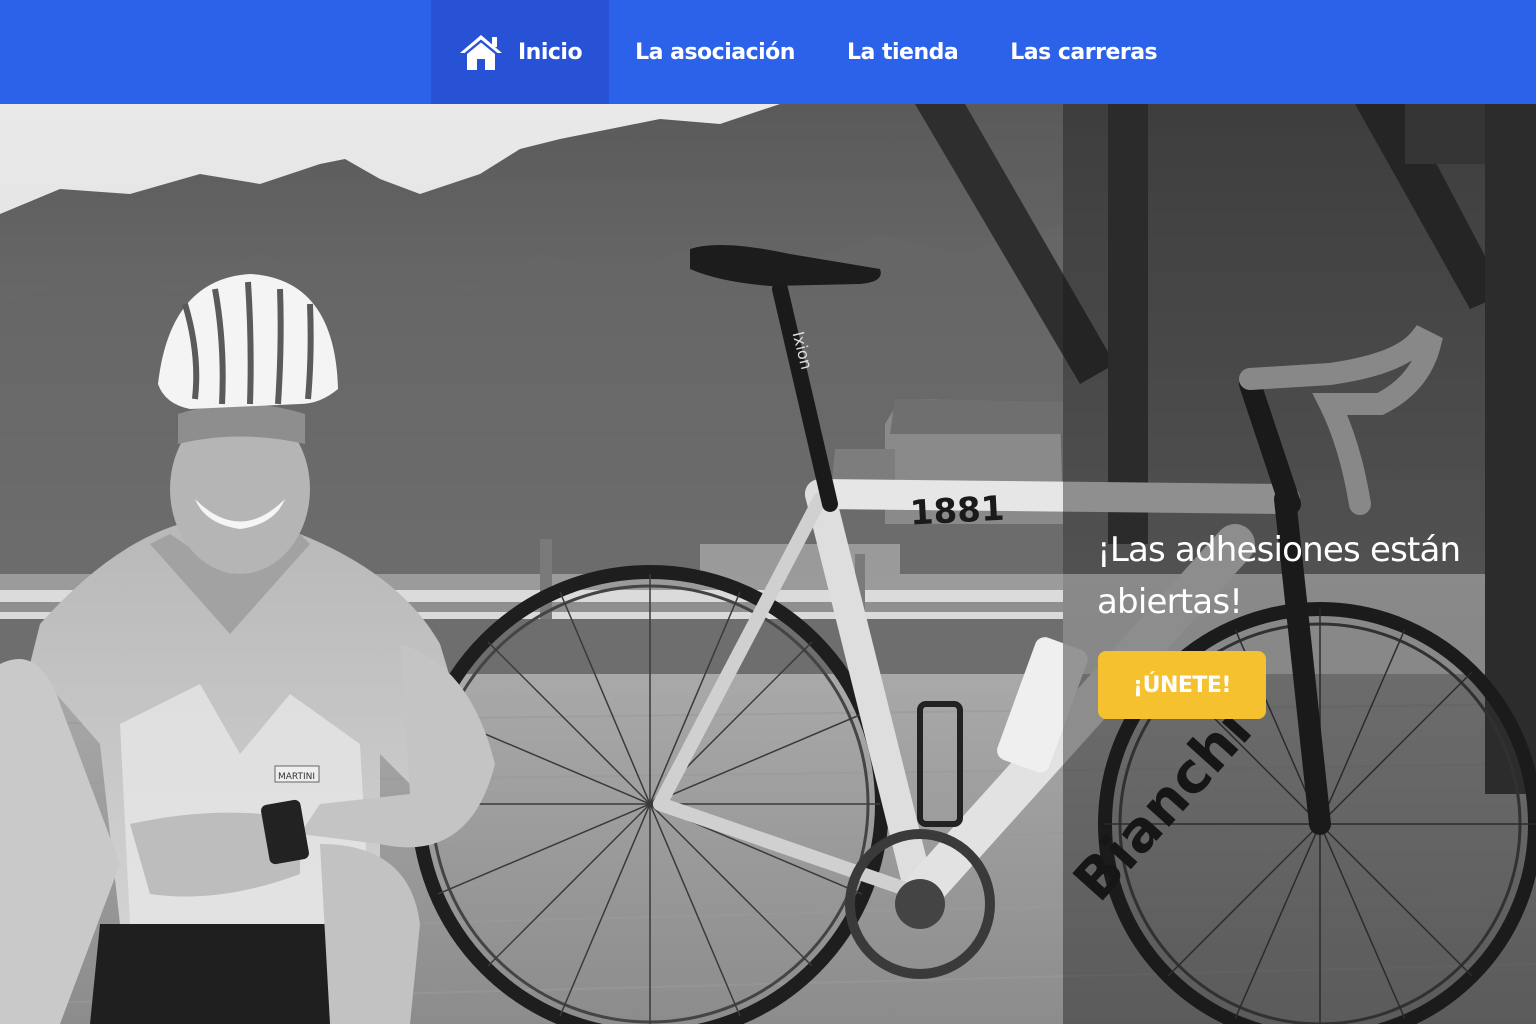 The height and width of the screenshot is (1024, 1536). What do you see at coordinates (550, 52) in the screenshot?
I see `nav-item-label: Inicio` at bounding box center [550, 52].